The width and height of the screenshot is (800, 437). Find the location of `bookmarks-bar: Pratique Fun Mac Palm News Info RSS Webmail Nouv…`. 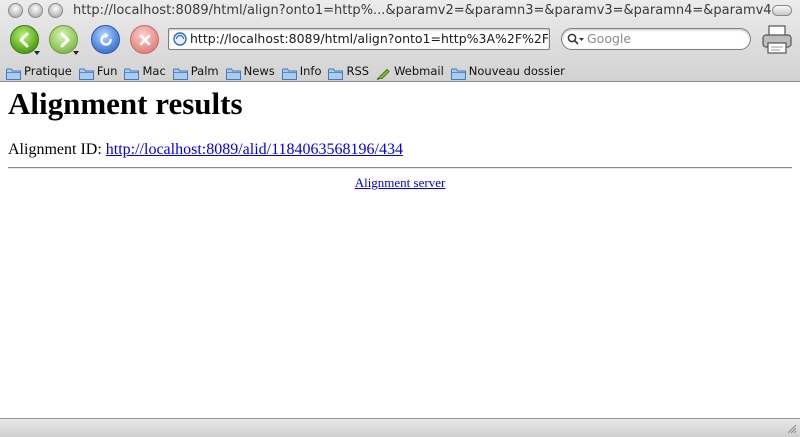

bookmarks-bar: Pratique Fun Mac Palm News Info RSS Webmail Nouv… is located at coordinates (400, 70).